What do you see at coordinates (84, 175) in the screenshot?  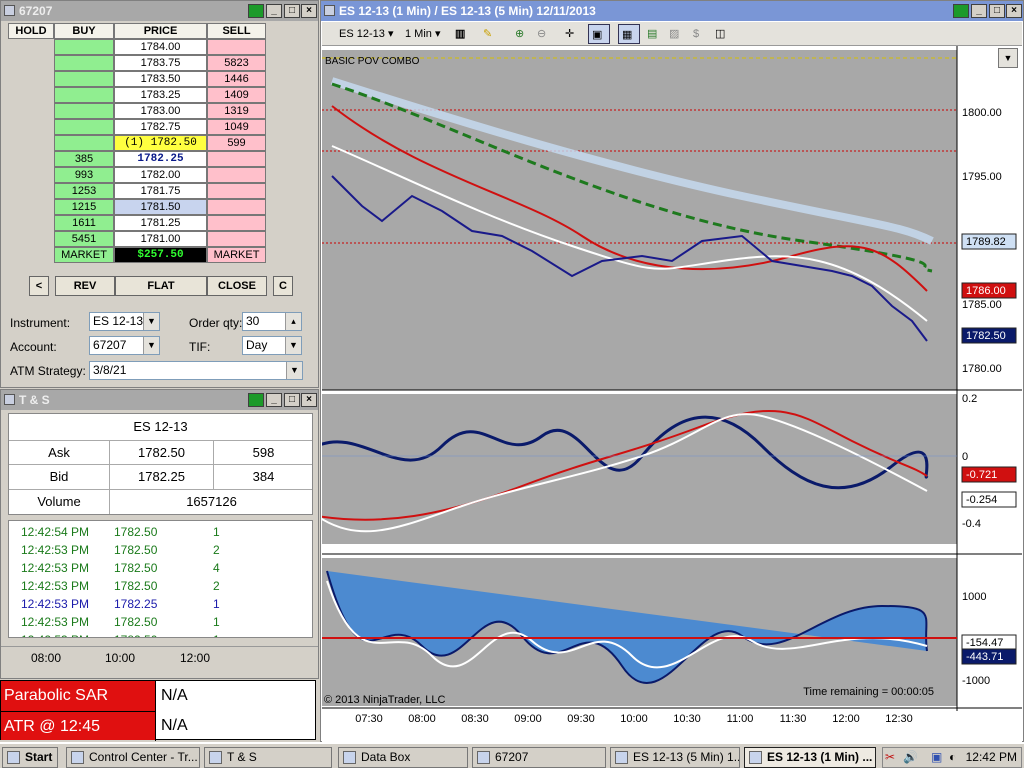 I see `buy-cell: 993` at bounding box center [84, 175].